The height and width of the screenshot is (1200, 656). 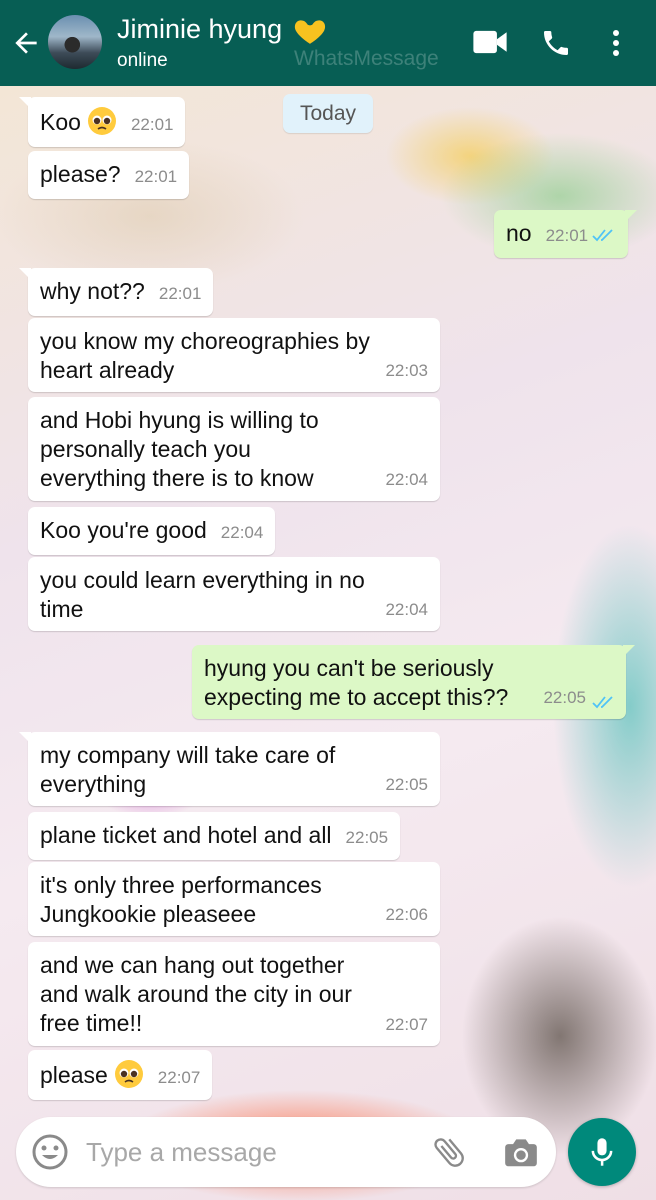 What do you see at coordinates (26, 43) in the screenshot?
I see `back-arrow-icon` at bounding box center [26, 43].